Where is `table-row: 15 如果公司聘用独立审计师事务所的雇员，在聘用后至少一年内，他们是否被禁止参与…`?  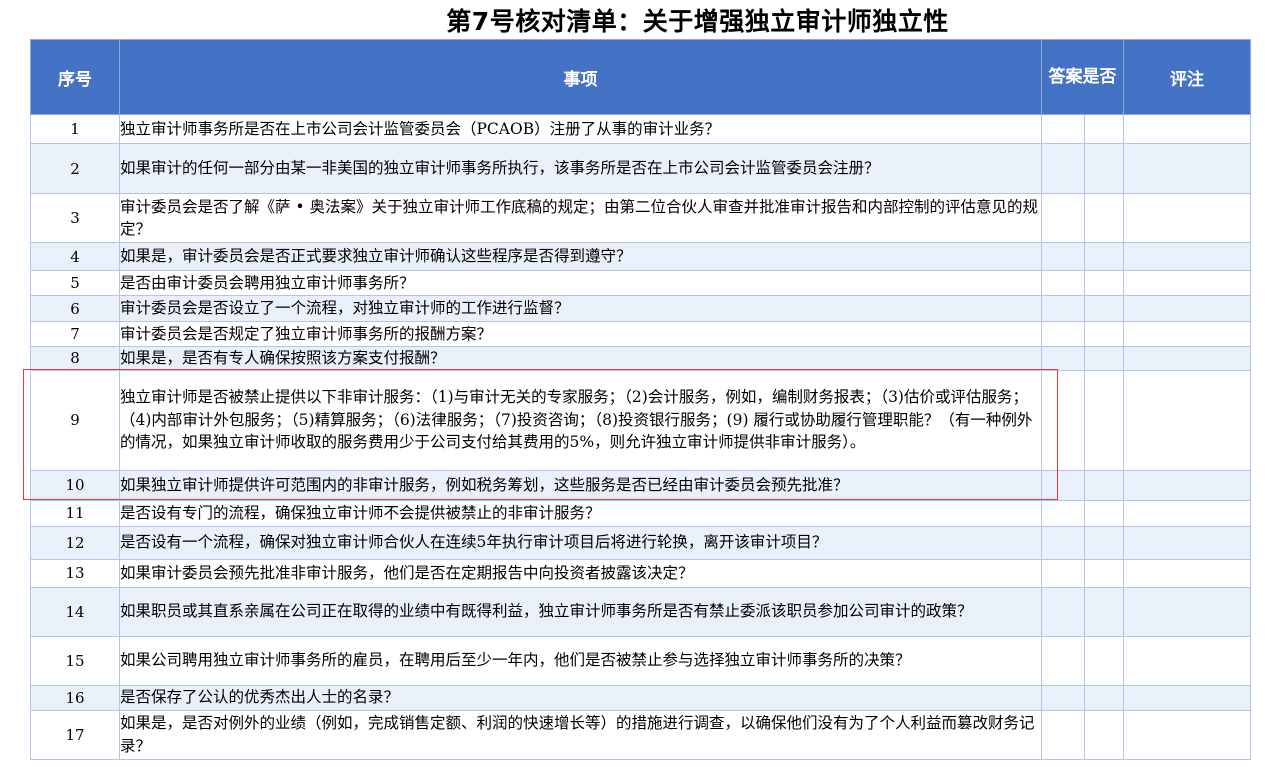 table-row: 15 如果公司聘用独立审计师事务所的雇员，在聘用后至少一年内，他们是否被禁止参与… is located at coordinates (640, 660).